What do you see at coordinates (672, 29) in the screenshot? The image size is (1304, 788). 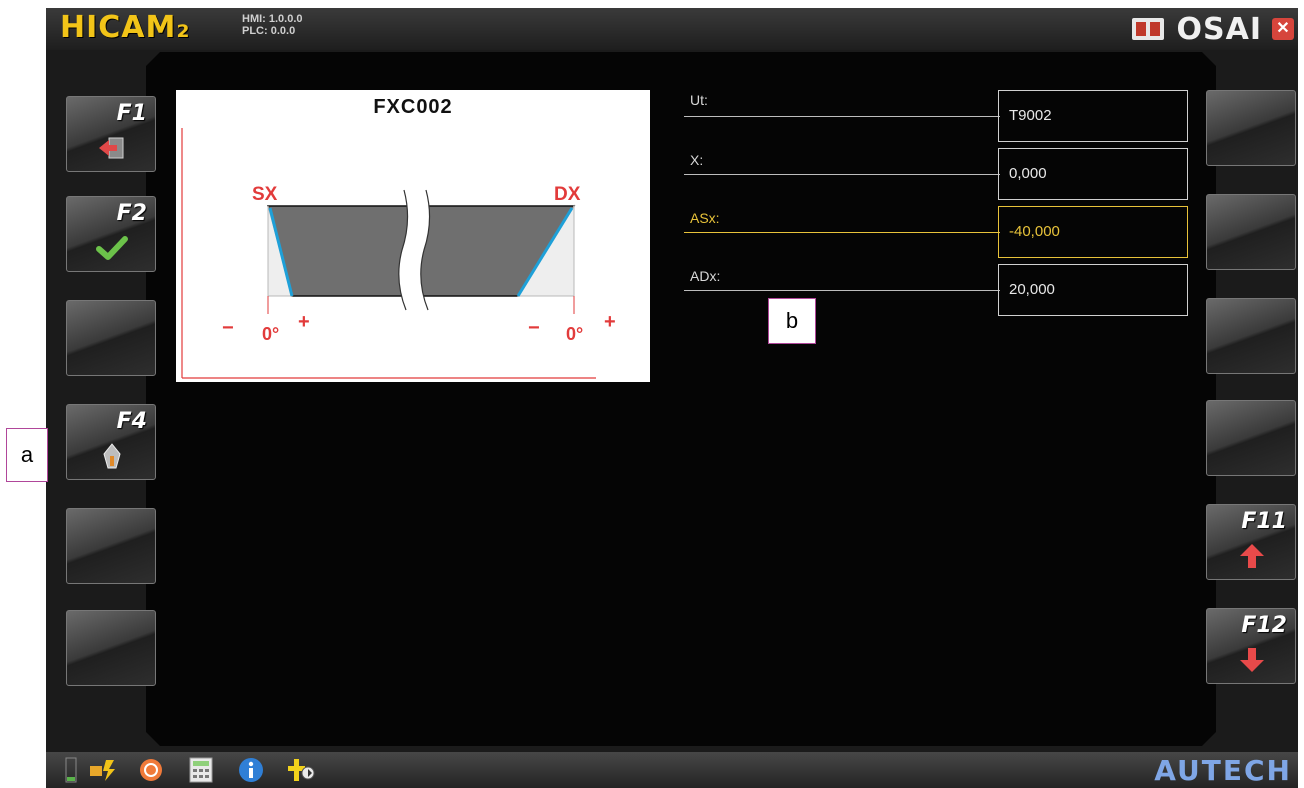 I see `title-bar: HICAM₂ HMI: 1.0.0.0 PLC: 0.0.0 OSAI ✕` at bounding box center [672, 29].